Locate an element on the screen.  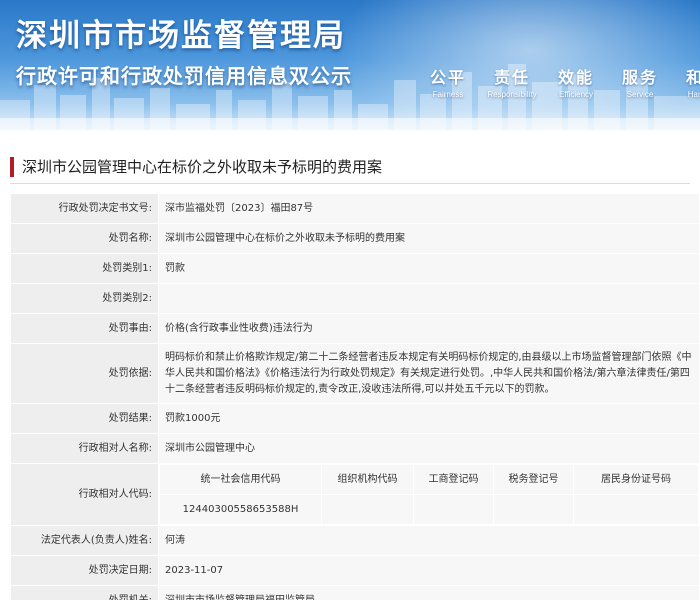
field-label: 处罚机关: is located at coordinates (84, 592).